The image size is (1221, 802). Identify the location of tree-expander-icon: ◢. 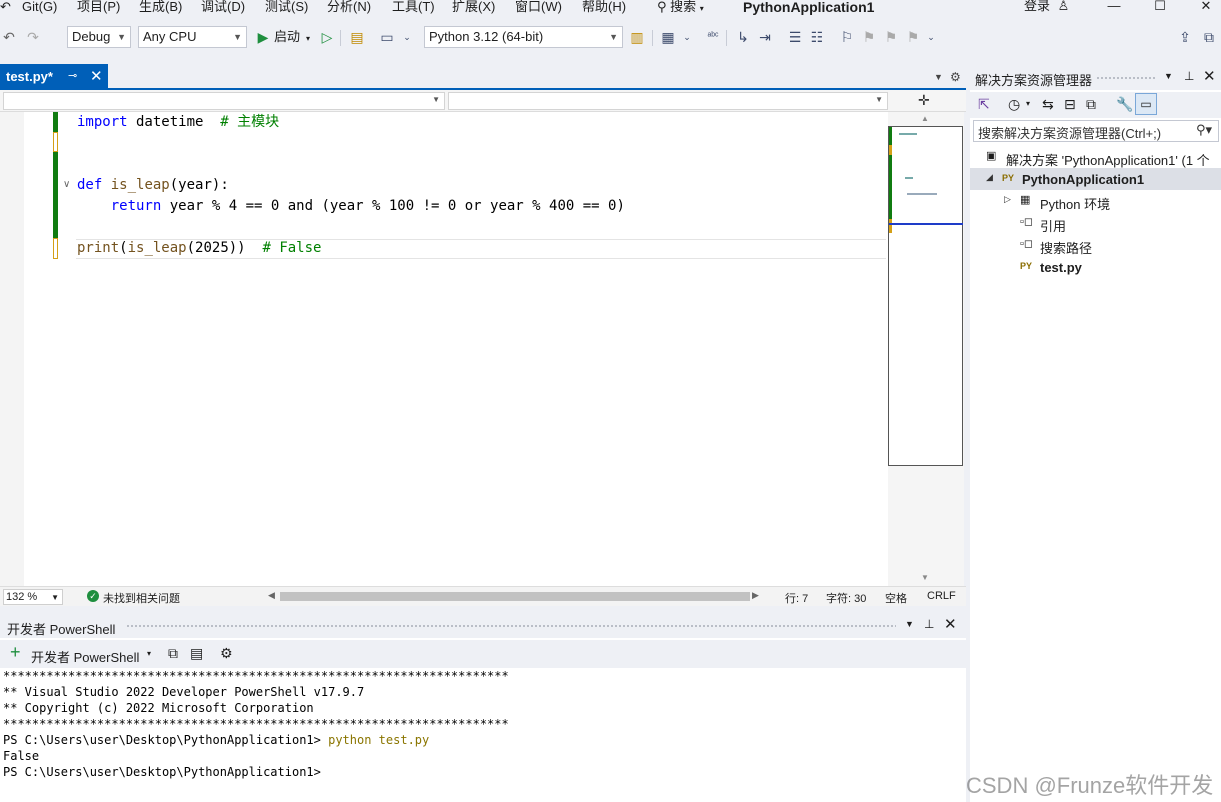
(989, 177).